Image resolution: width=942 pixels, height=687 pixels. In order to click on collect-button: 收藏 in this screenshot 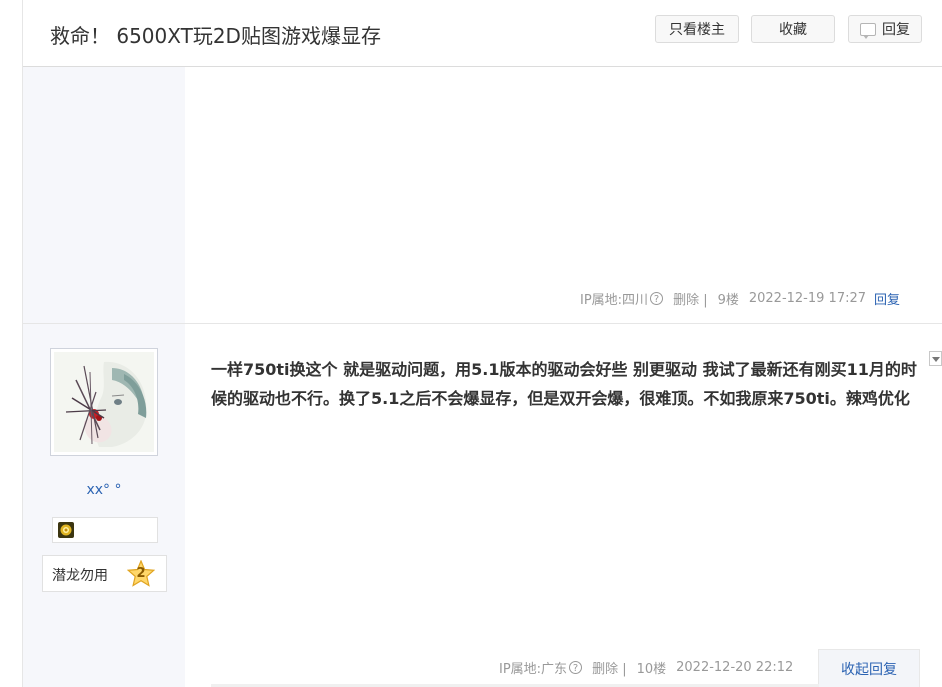, I will do `click(793, 29)`.